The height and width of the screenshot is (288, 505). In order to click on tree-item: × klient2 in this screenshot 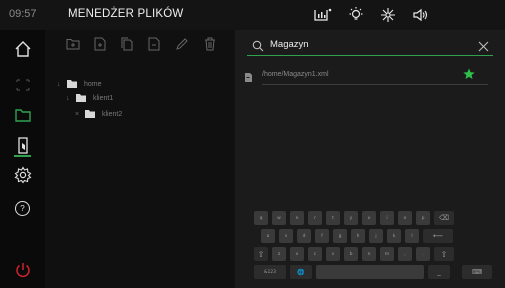, I will do `click(98, 114)`.